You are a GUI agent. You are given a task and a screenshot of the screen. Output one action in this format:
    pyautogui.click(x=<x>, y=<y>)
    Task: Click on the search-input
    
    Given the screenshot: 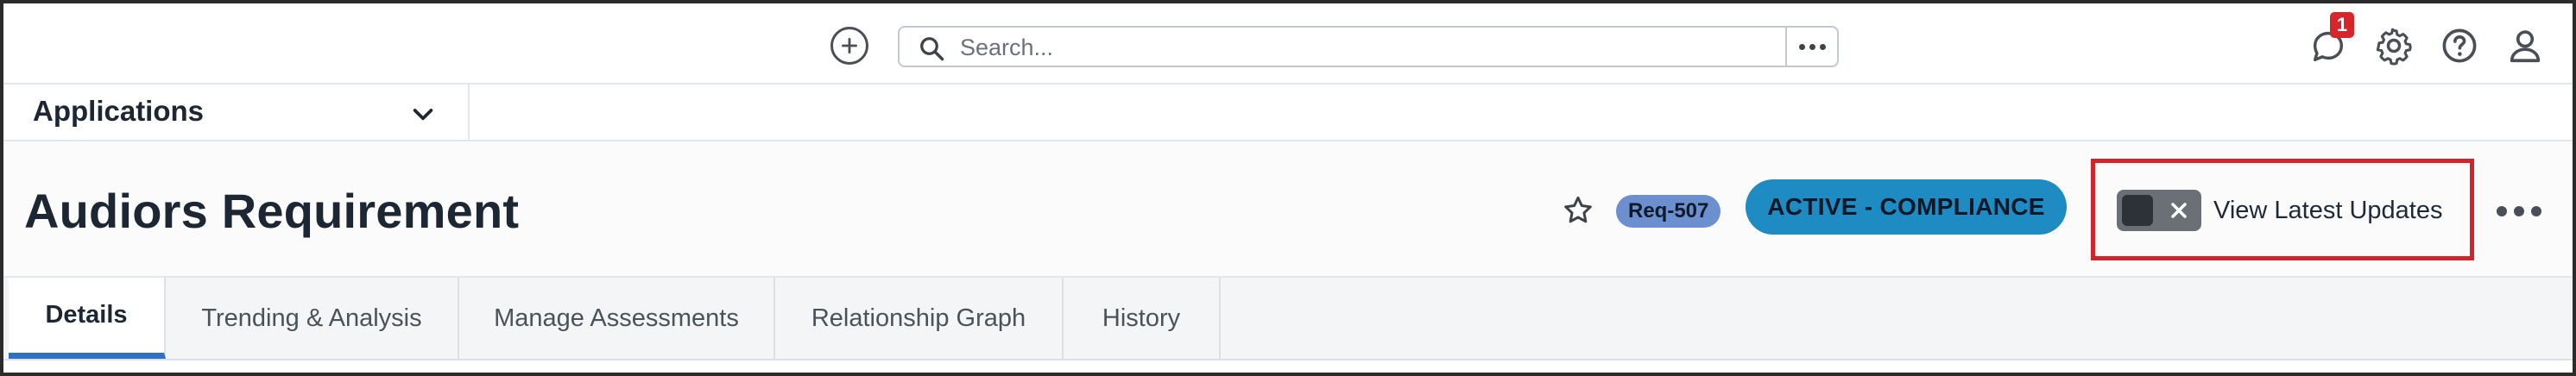 What is the action you would take?
    pyautogui.click(x=1383, y=47)
    